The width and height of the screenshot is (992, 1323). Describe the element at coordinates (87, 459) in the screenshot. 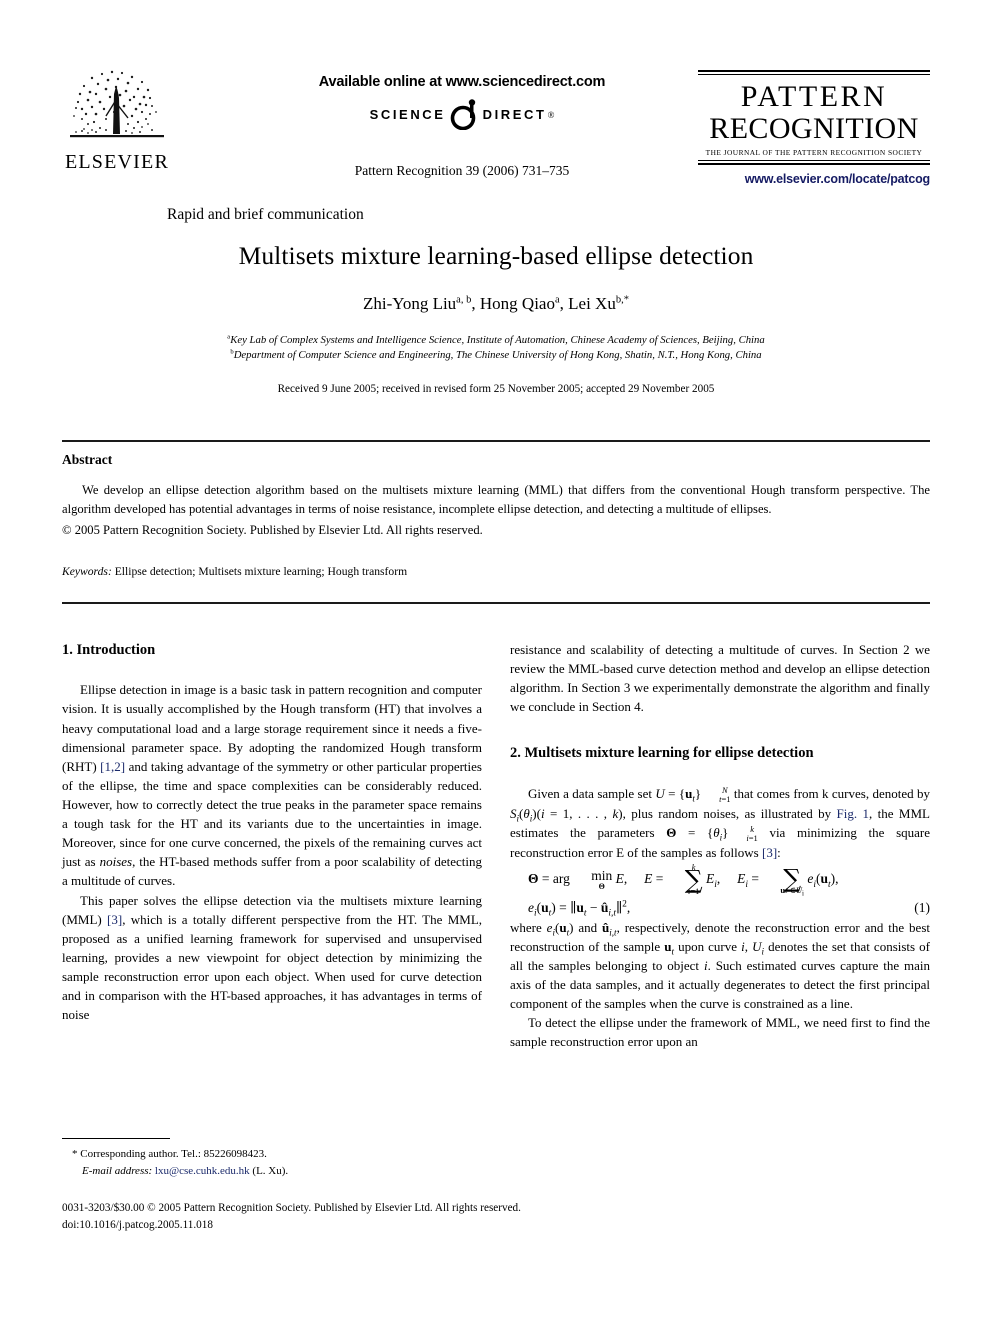

I see `abstract-heading: Abstract` at that location.